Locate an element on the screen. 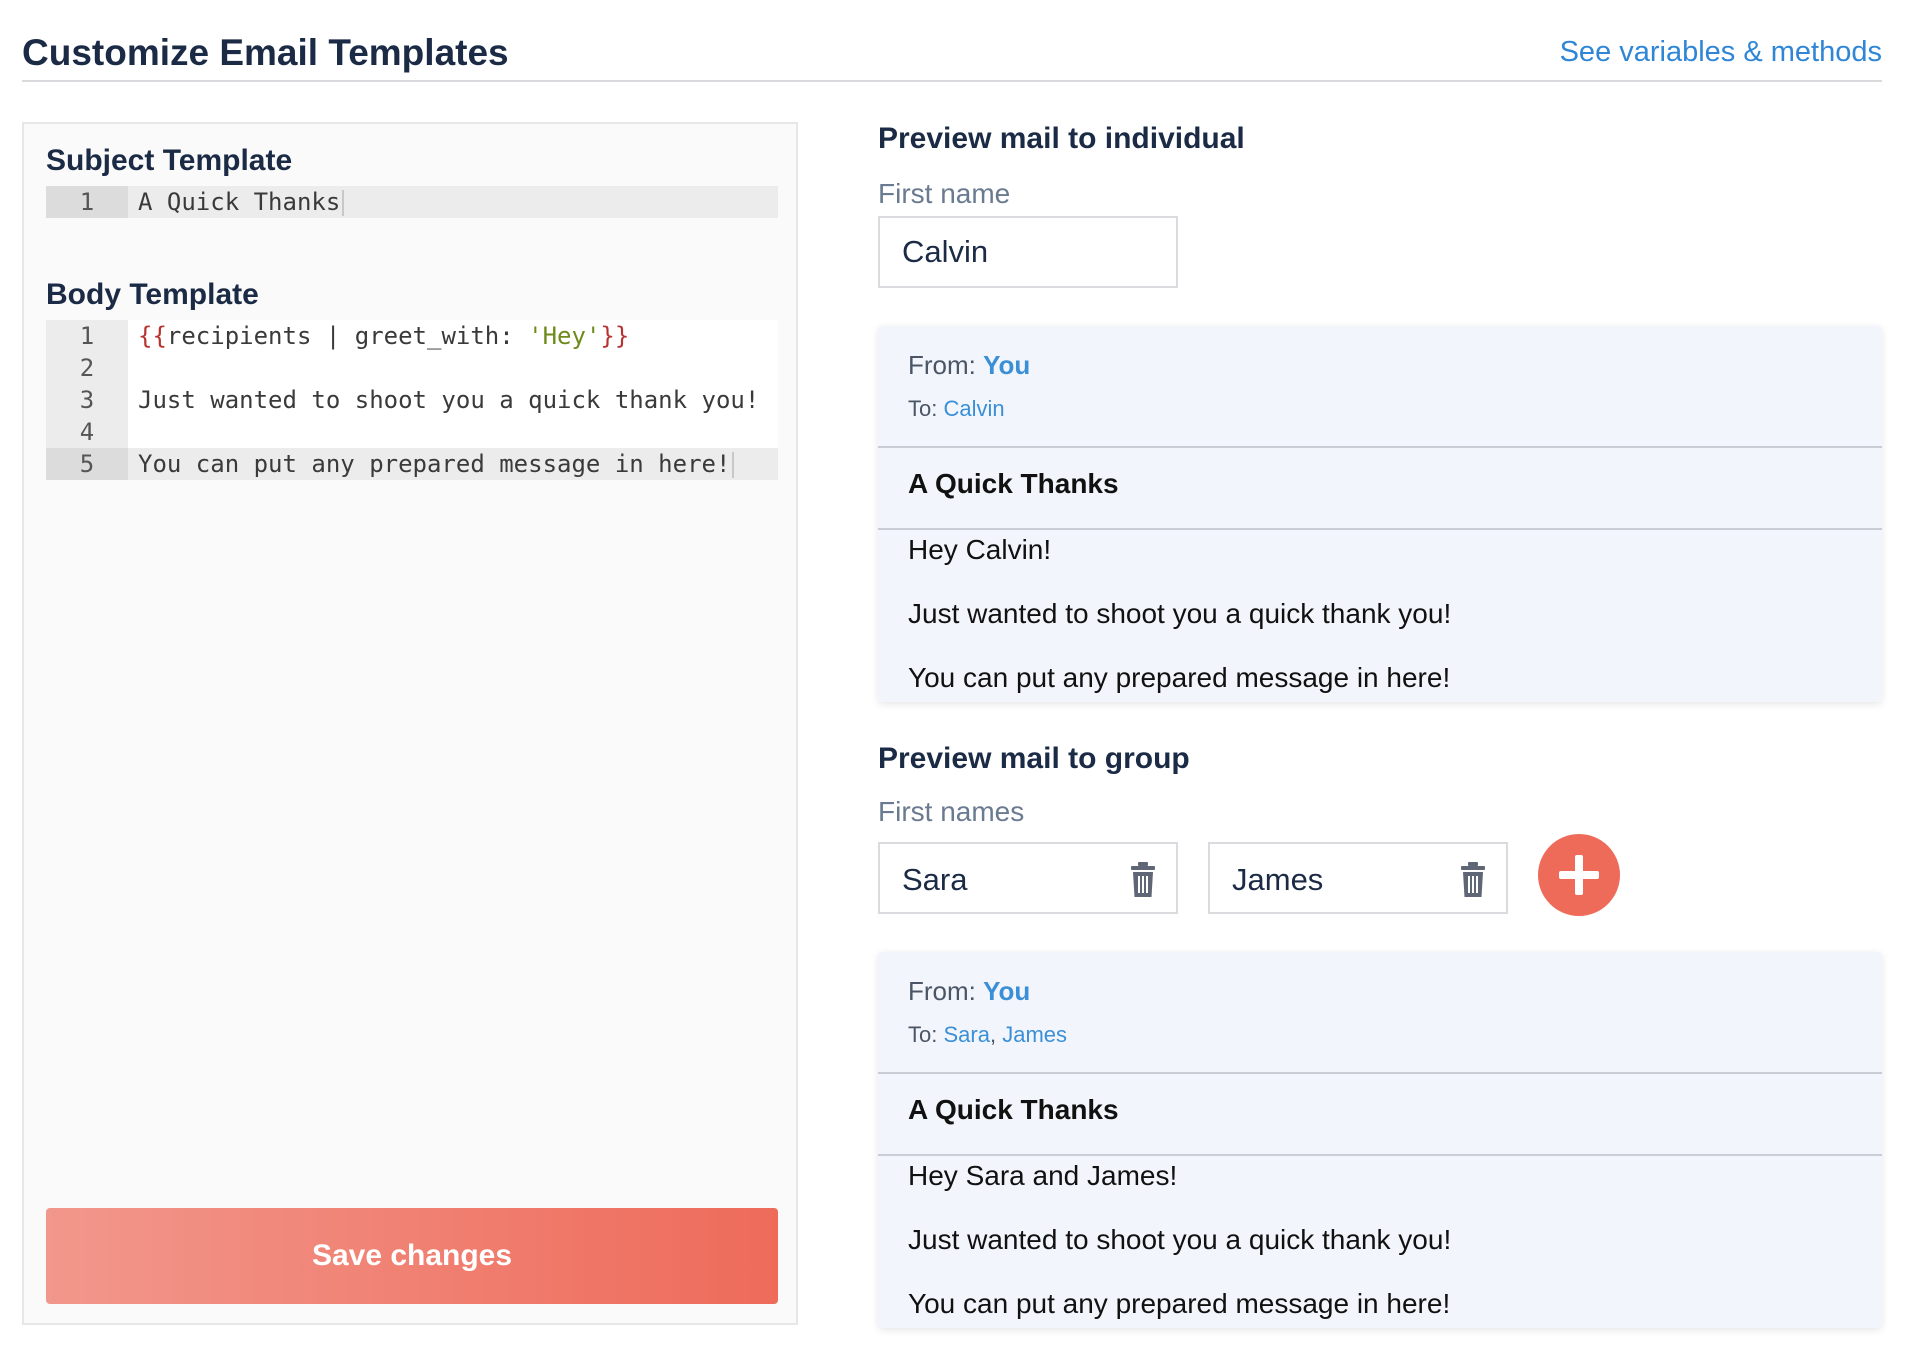 The height and width of the screenshot is (1354, 1912). code-text: recipients | greet_with: is located at coordinates (347, 336).